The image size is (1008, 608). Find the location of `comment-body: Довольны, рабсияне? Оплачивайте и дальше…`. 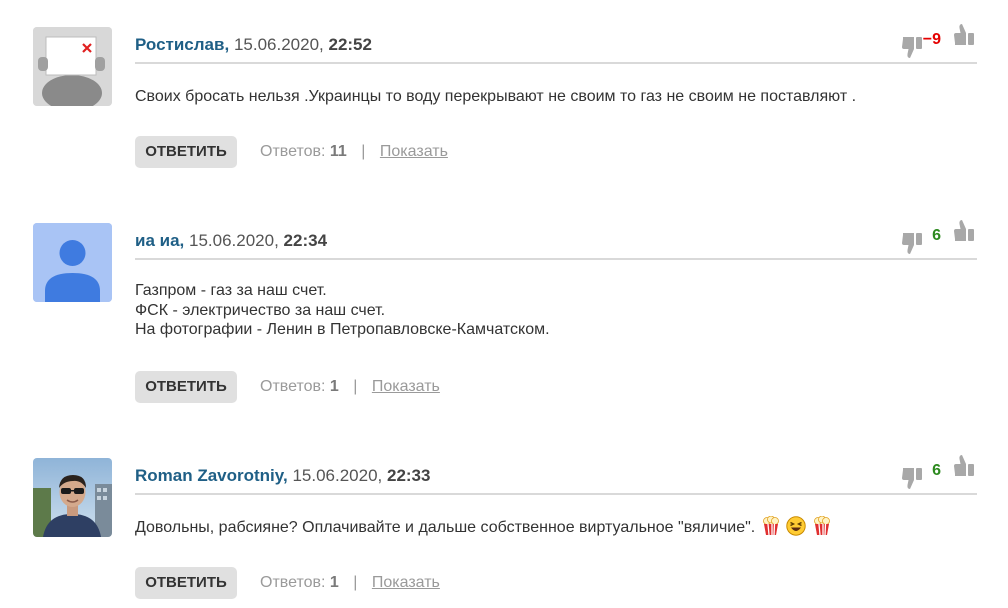

comment-body: Довольны, рабсияне? Оплачивайте и дальше… is located at coordinates (556, 527).